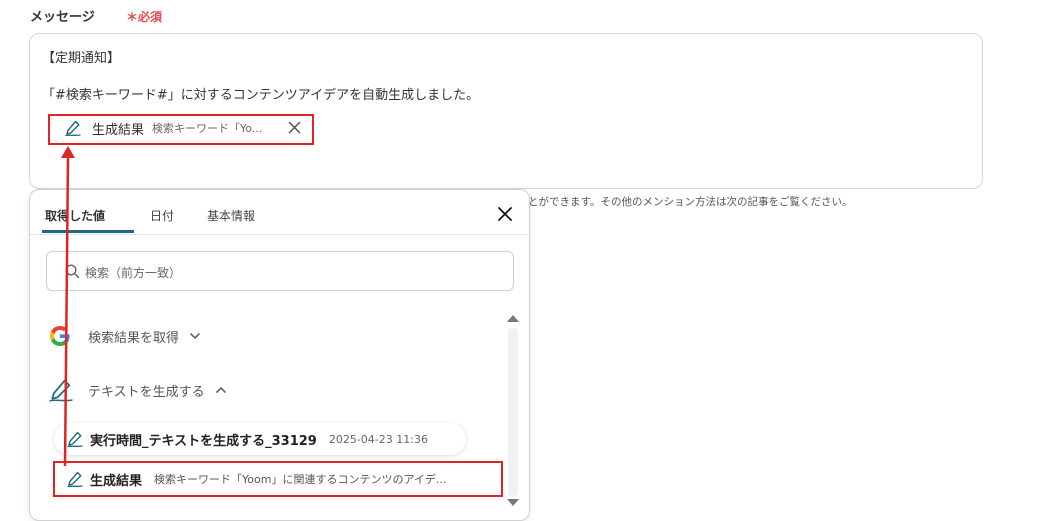  I want to click on google-icon, so click(60, 336).